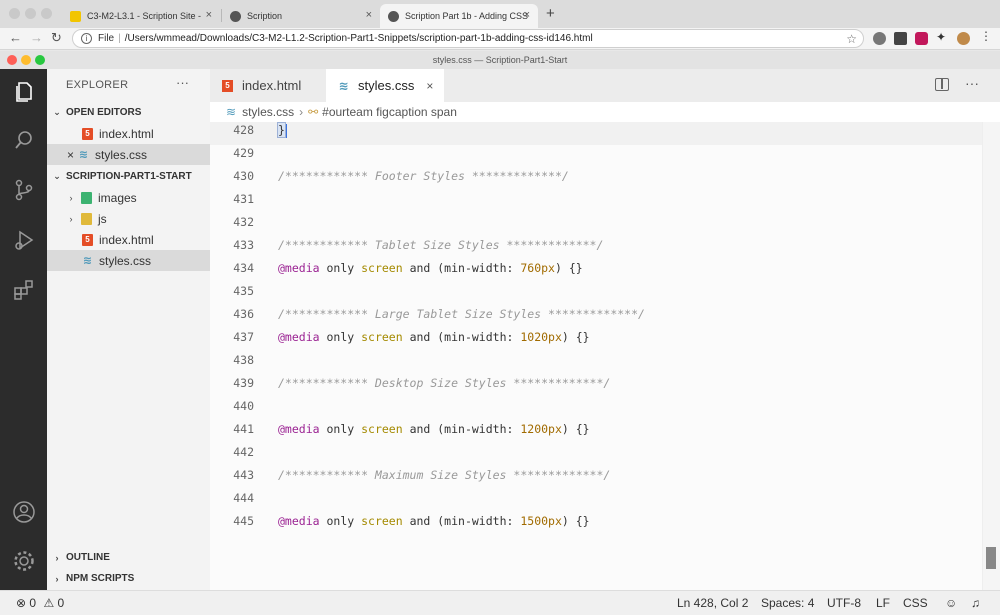 This screenshot has width=1000, height=615. I want to click on split-editor-icon, so click(942, 84).